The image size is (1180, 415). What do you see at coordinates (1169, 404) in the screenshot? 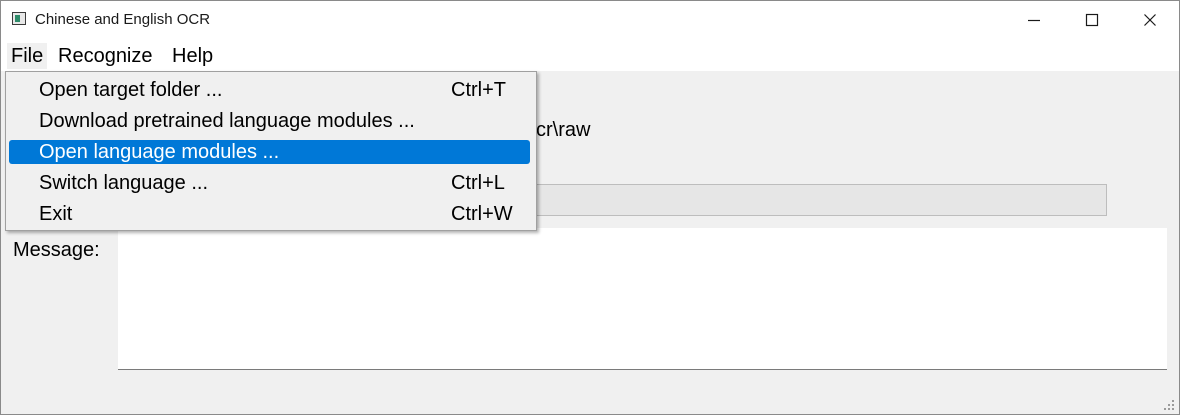
I see `resize-grip-icon` at bounding box center [1169, 404].